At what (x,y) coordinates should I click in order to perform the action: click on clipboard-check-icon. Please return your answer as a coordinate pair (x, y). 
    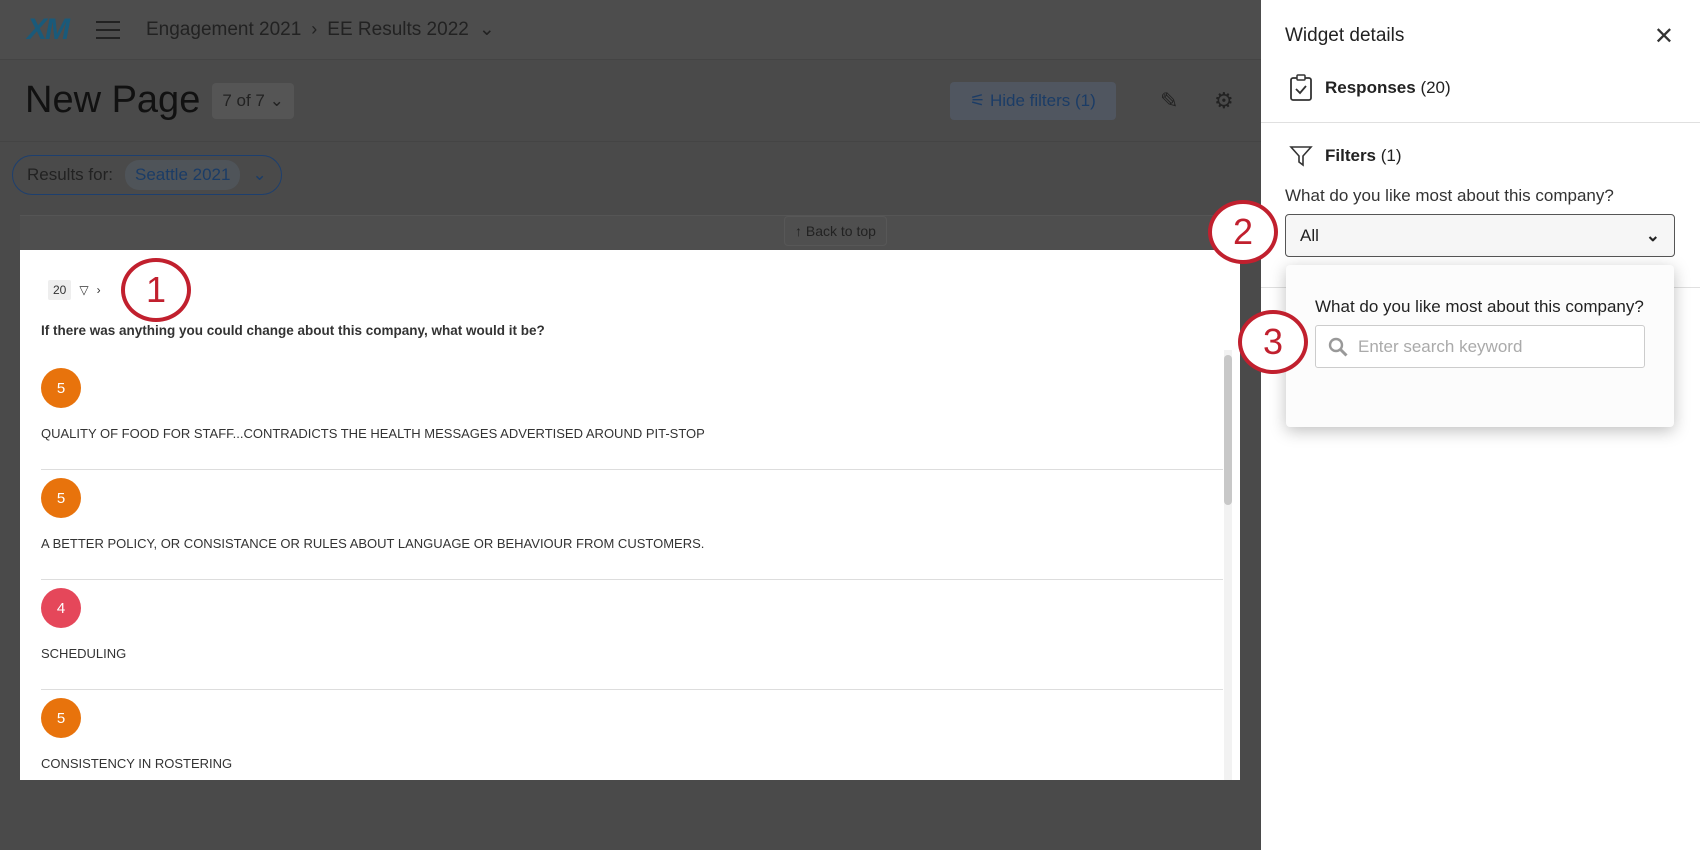
    Looking at the image, I should click on (1301, 87).